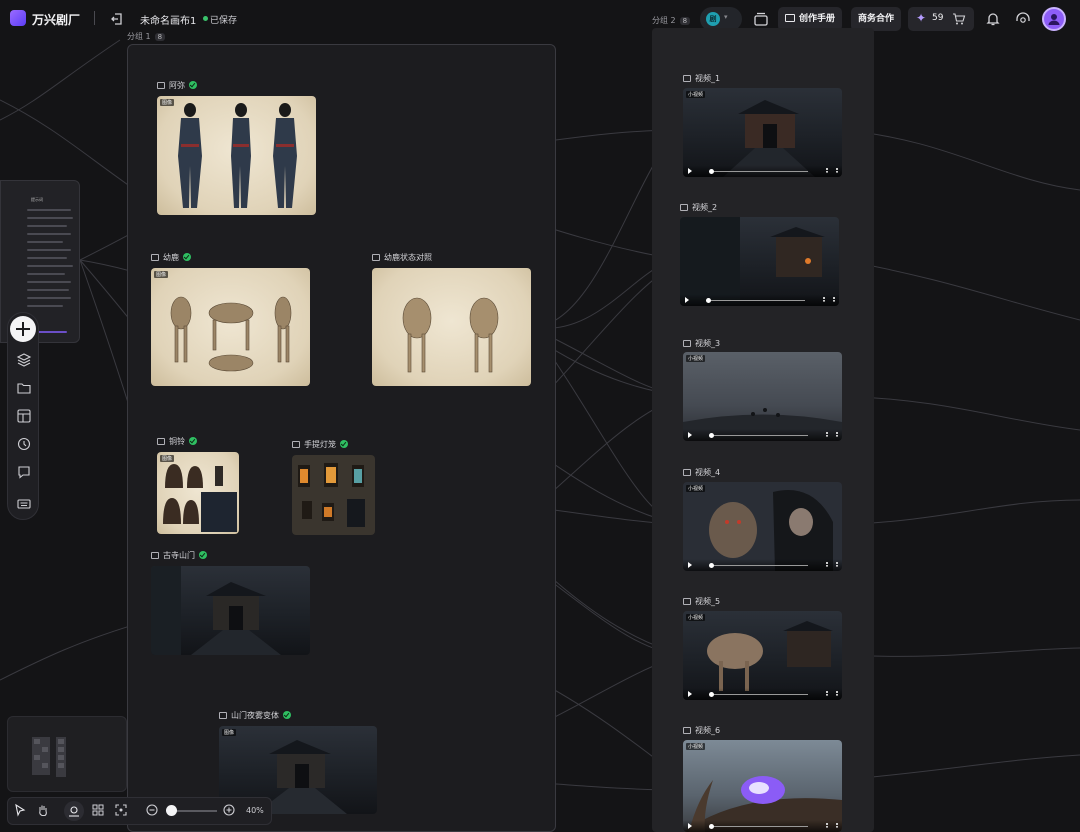 The height and width of the screenshot is (832, 1080). What do you see at coordinates (117, 19) in the screenshot?
I see `exit-icon` at bounding box center [117, 19].